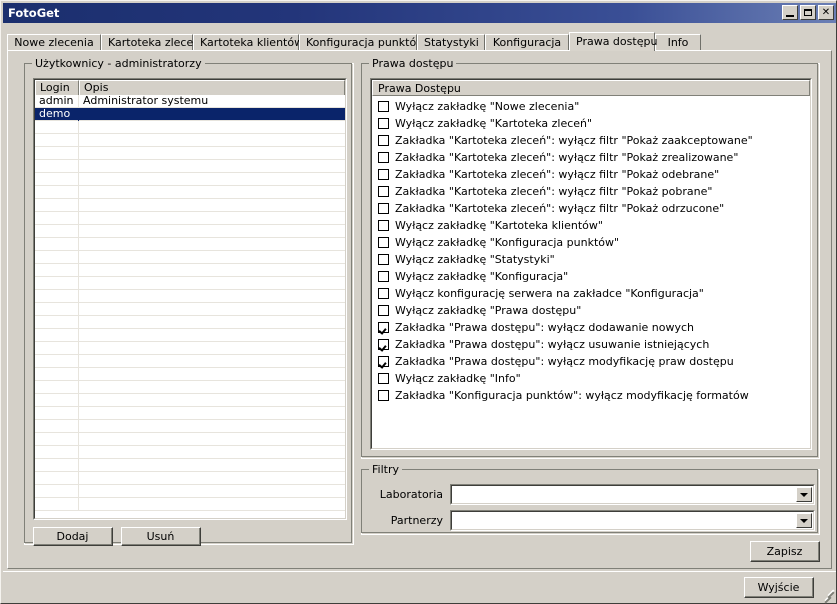 This screenshot has width=837, height=604. I want to click on add-user-button: Dodaj, so click(73, 536).